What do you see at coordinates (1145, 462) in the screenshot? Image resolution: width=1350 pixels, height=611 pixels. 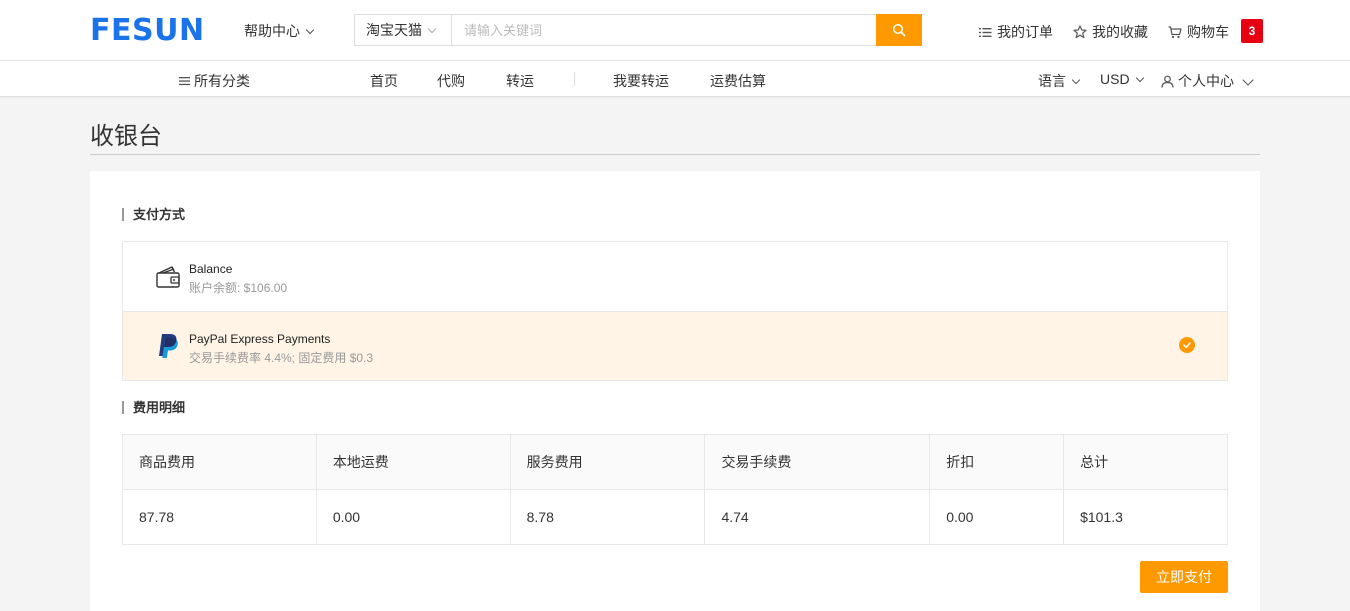 I see `col-header-total: 总计` at bounding box center [1145, 462].